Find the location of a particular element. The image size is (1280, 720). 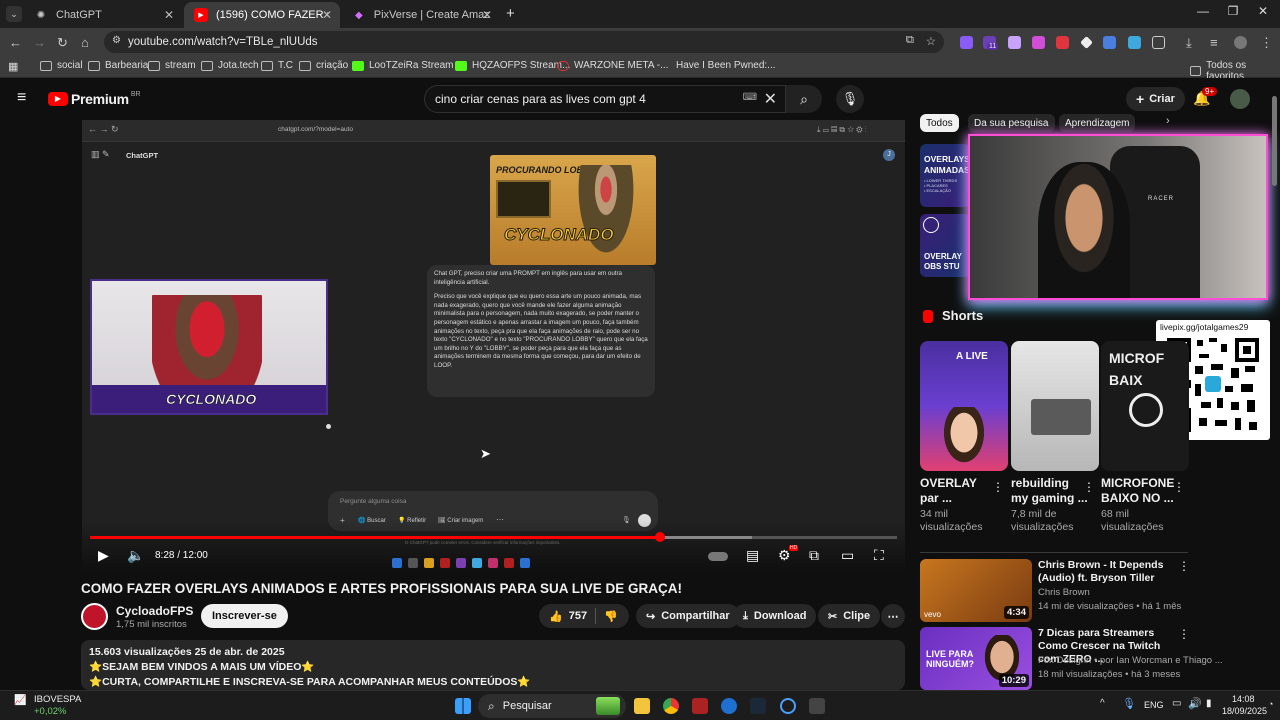

play-icon: ▶ is located at coordinates (103, 555).